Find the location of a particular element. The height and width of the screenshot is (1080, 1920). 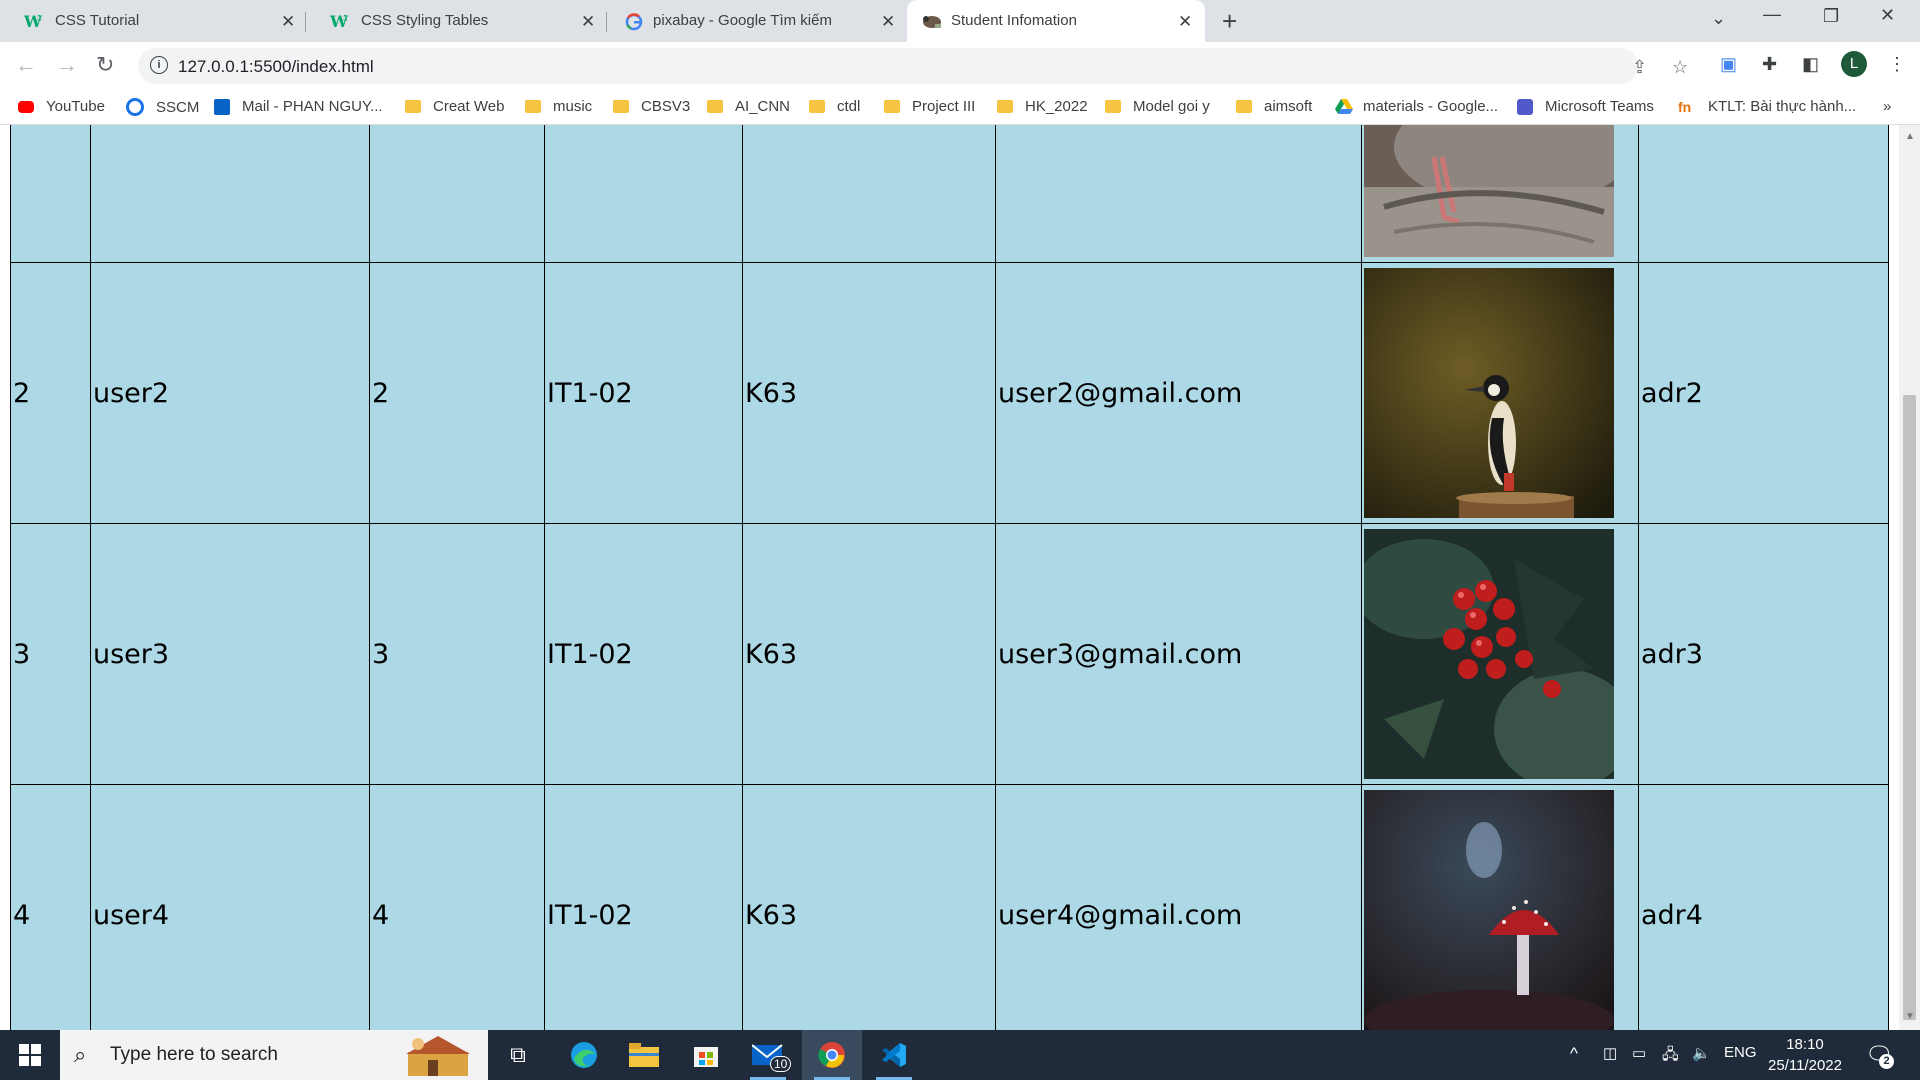

scroll-up-arrow-icon: ▲ is located at coordinates (1910, 136).